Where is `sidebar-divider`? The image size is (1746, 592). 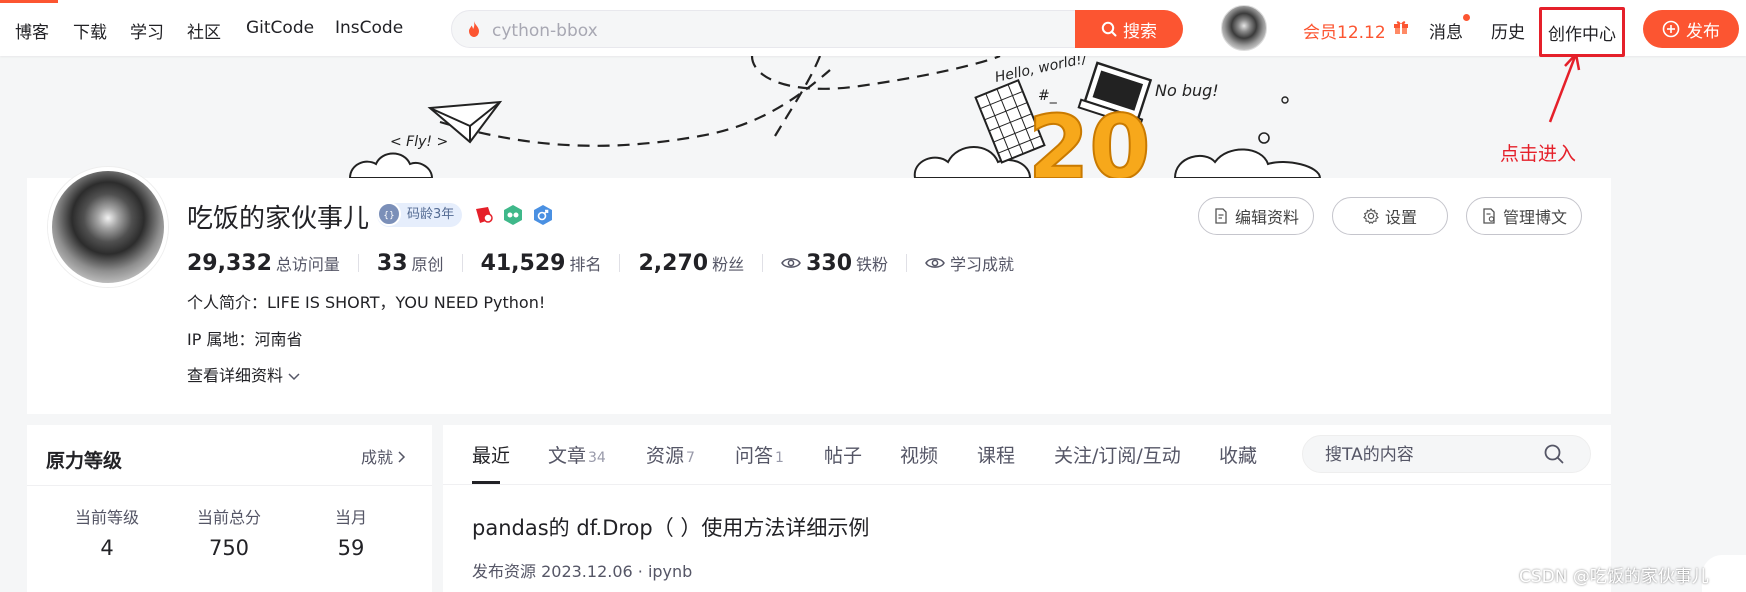 sidebar-divider is located at coordinates (229, 485).